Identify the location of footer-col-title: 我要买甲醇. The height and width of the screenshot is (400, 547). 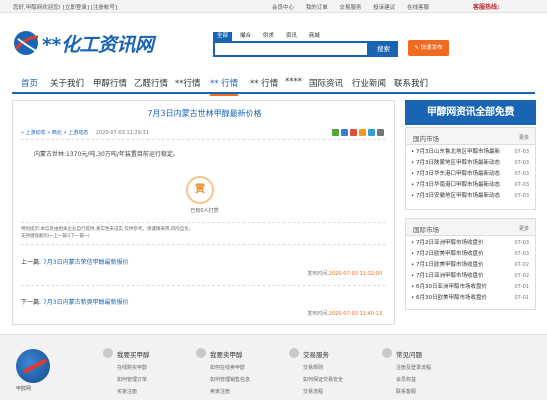
(143, 353).